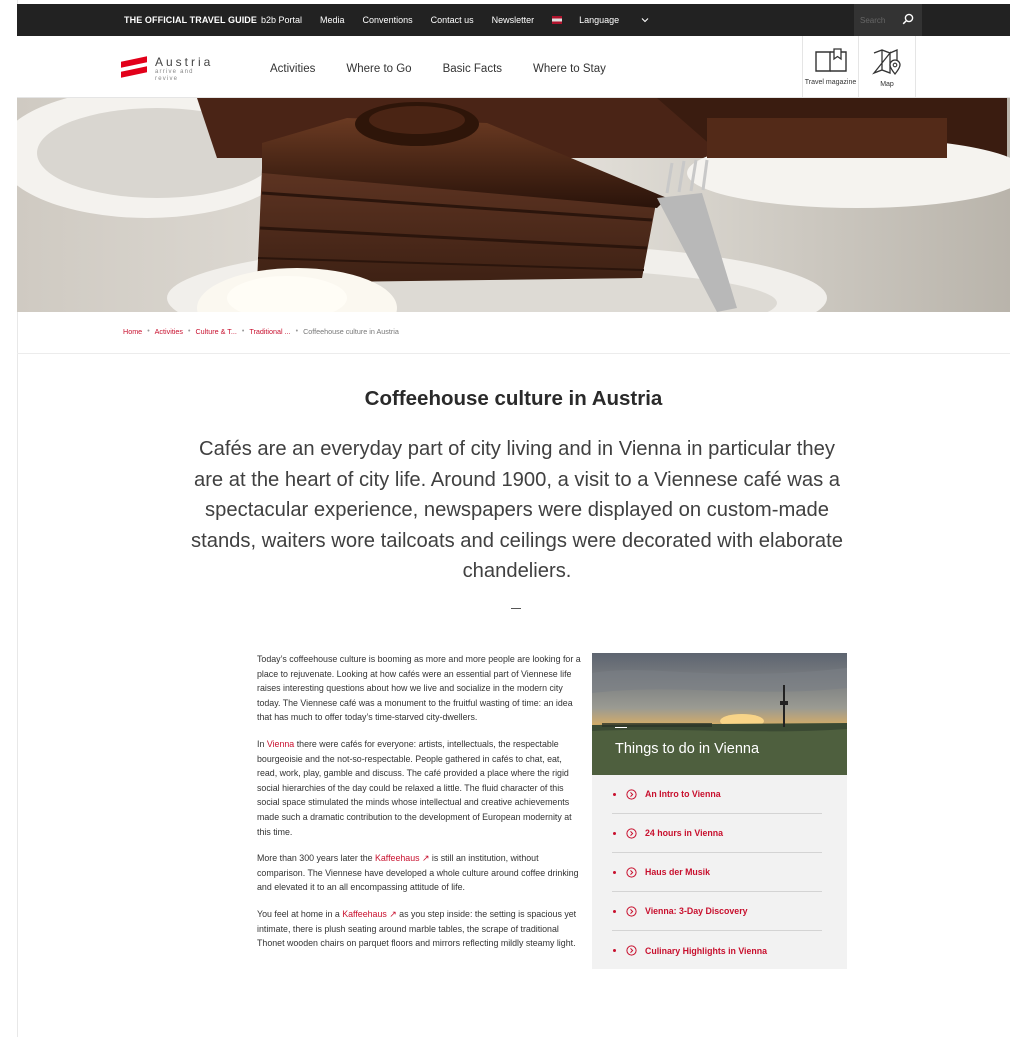 The width and height of the screenshot is (1010, 1037). Describe the element at coordinates (378, 69) in the screenshot. I see `nav-where-to-go: Where to Go` at that location.